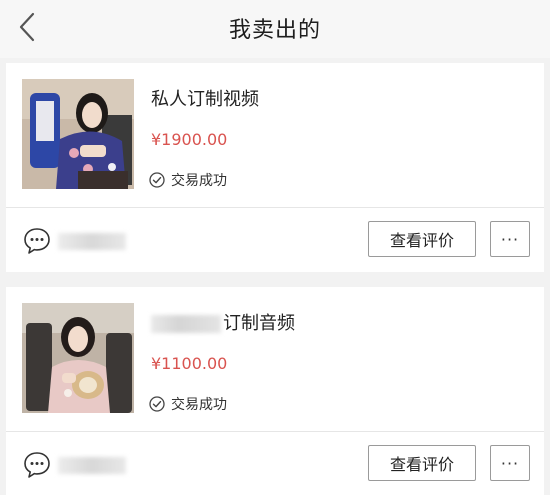  What do you see at coordinates (259, 323) in the screenshot?
I see `product-title-text: 订制音频` at bounding box center [259, 323].